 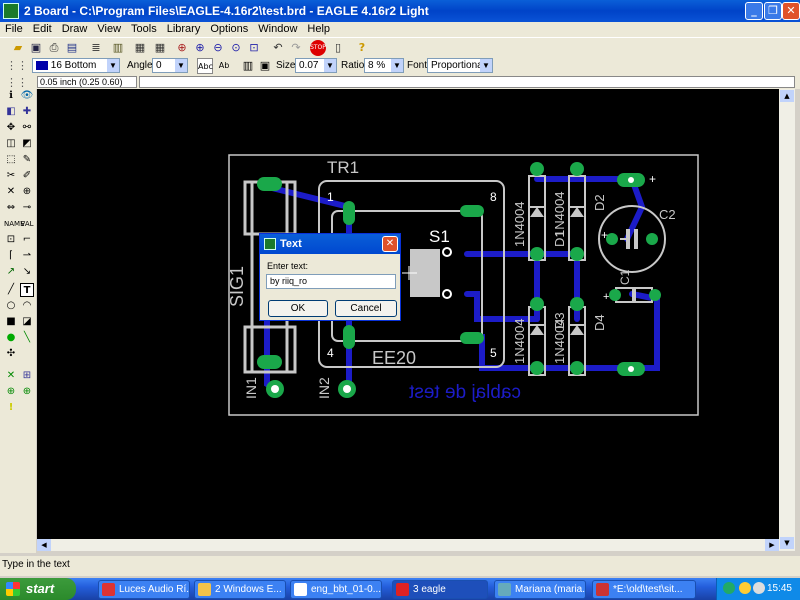 What do you see at coordinates (229, 28) in the screenshot?
I see `menu-options: Options` at bounding box center [229, 28].